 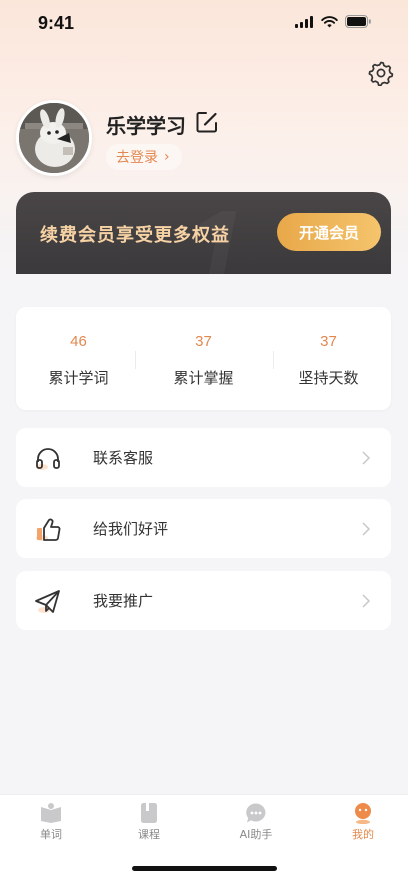 What do you see at coordinates (51, 825) in the screenshot?
I see `tab-words: 单词` at bounding box center [51, 825].